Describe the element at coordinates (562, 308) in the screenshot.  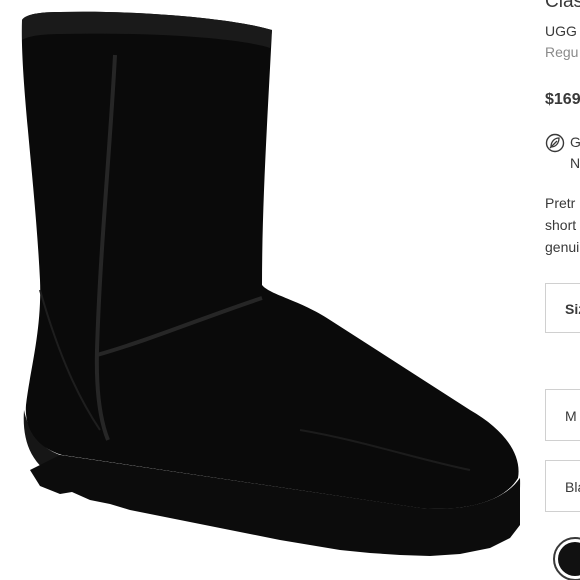
I see `size-selector: Siz` at that location.